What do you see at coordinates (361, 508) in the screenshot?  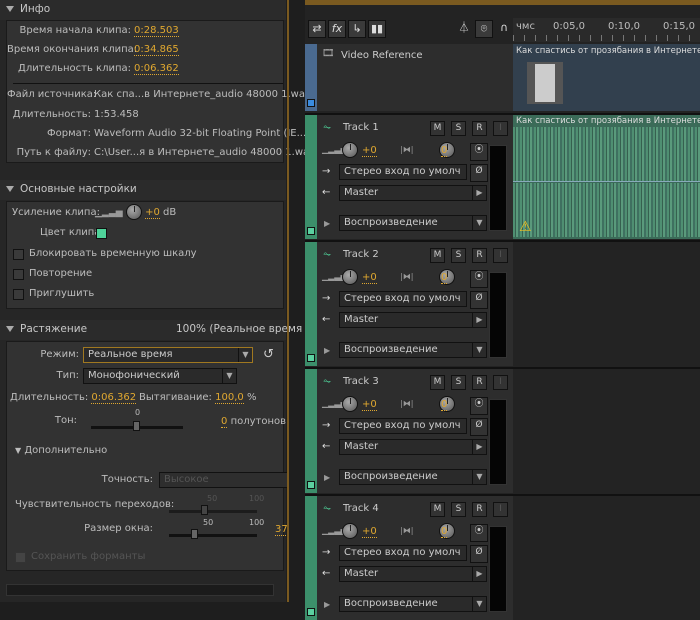 I see `track-name: Track 4` at bounding box center [361, 508].